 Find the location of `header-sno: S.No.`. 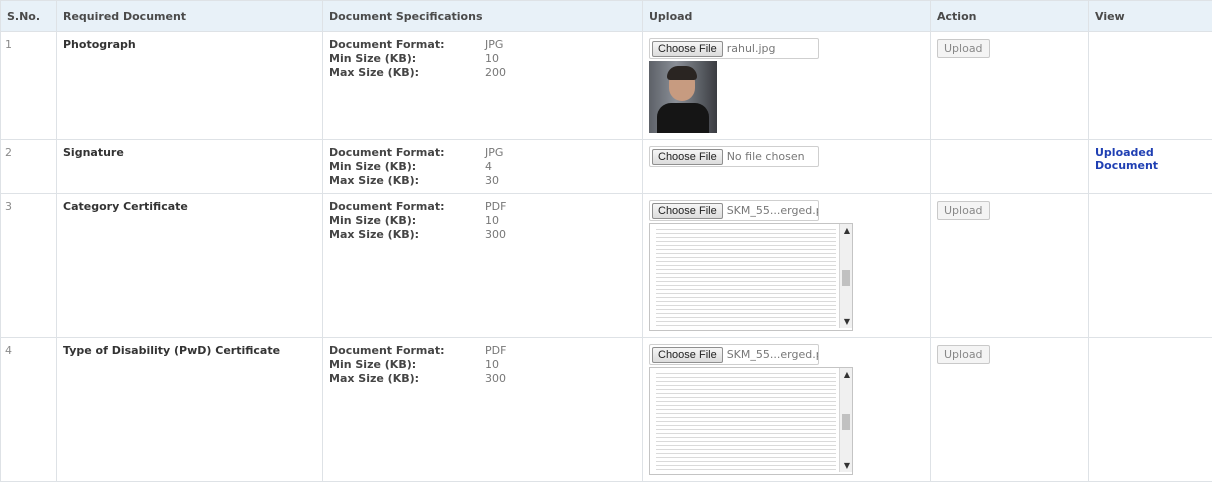

header-sno: S.No. is located at coordinates (29, 16).